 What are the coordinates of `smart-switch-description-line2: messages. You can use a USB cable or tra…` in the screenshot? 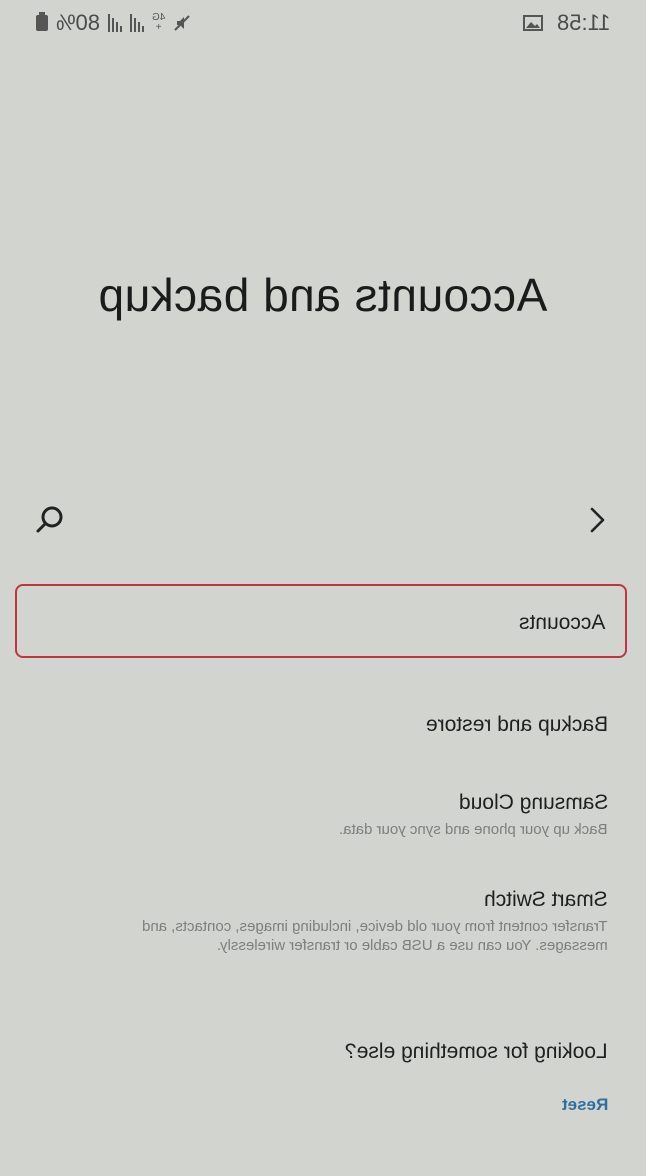 It's located at (412, 945).